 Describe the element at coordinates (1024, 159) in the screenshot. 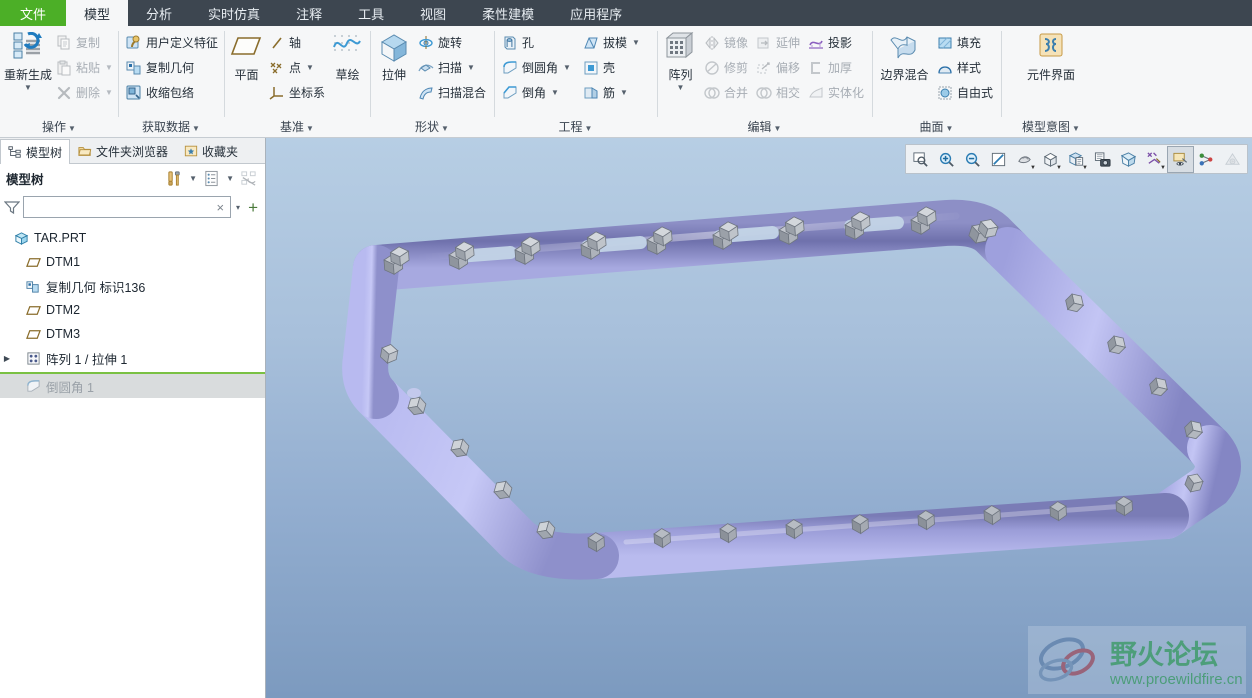

I see `spin-center-icon: ▼` at that location.